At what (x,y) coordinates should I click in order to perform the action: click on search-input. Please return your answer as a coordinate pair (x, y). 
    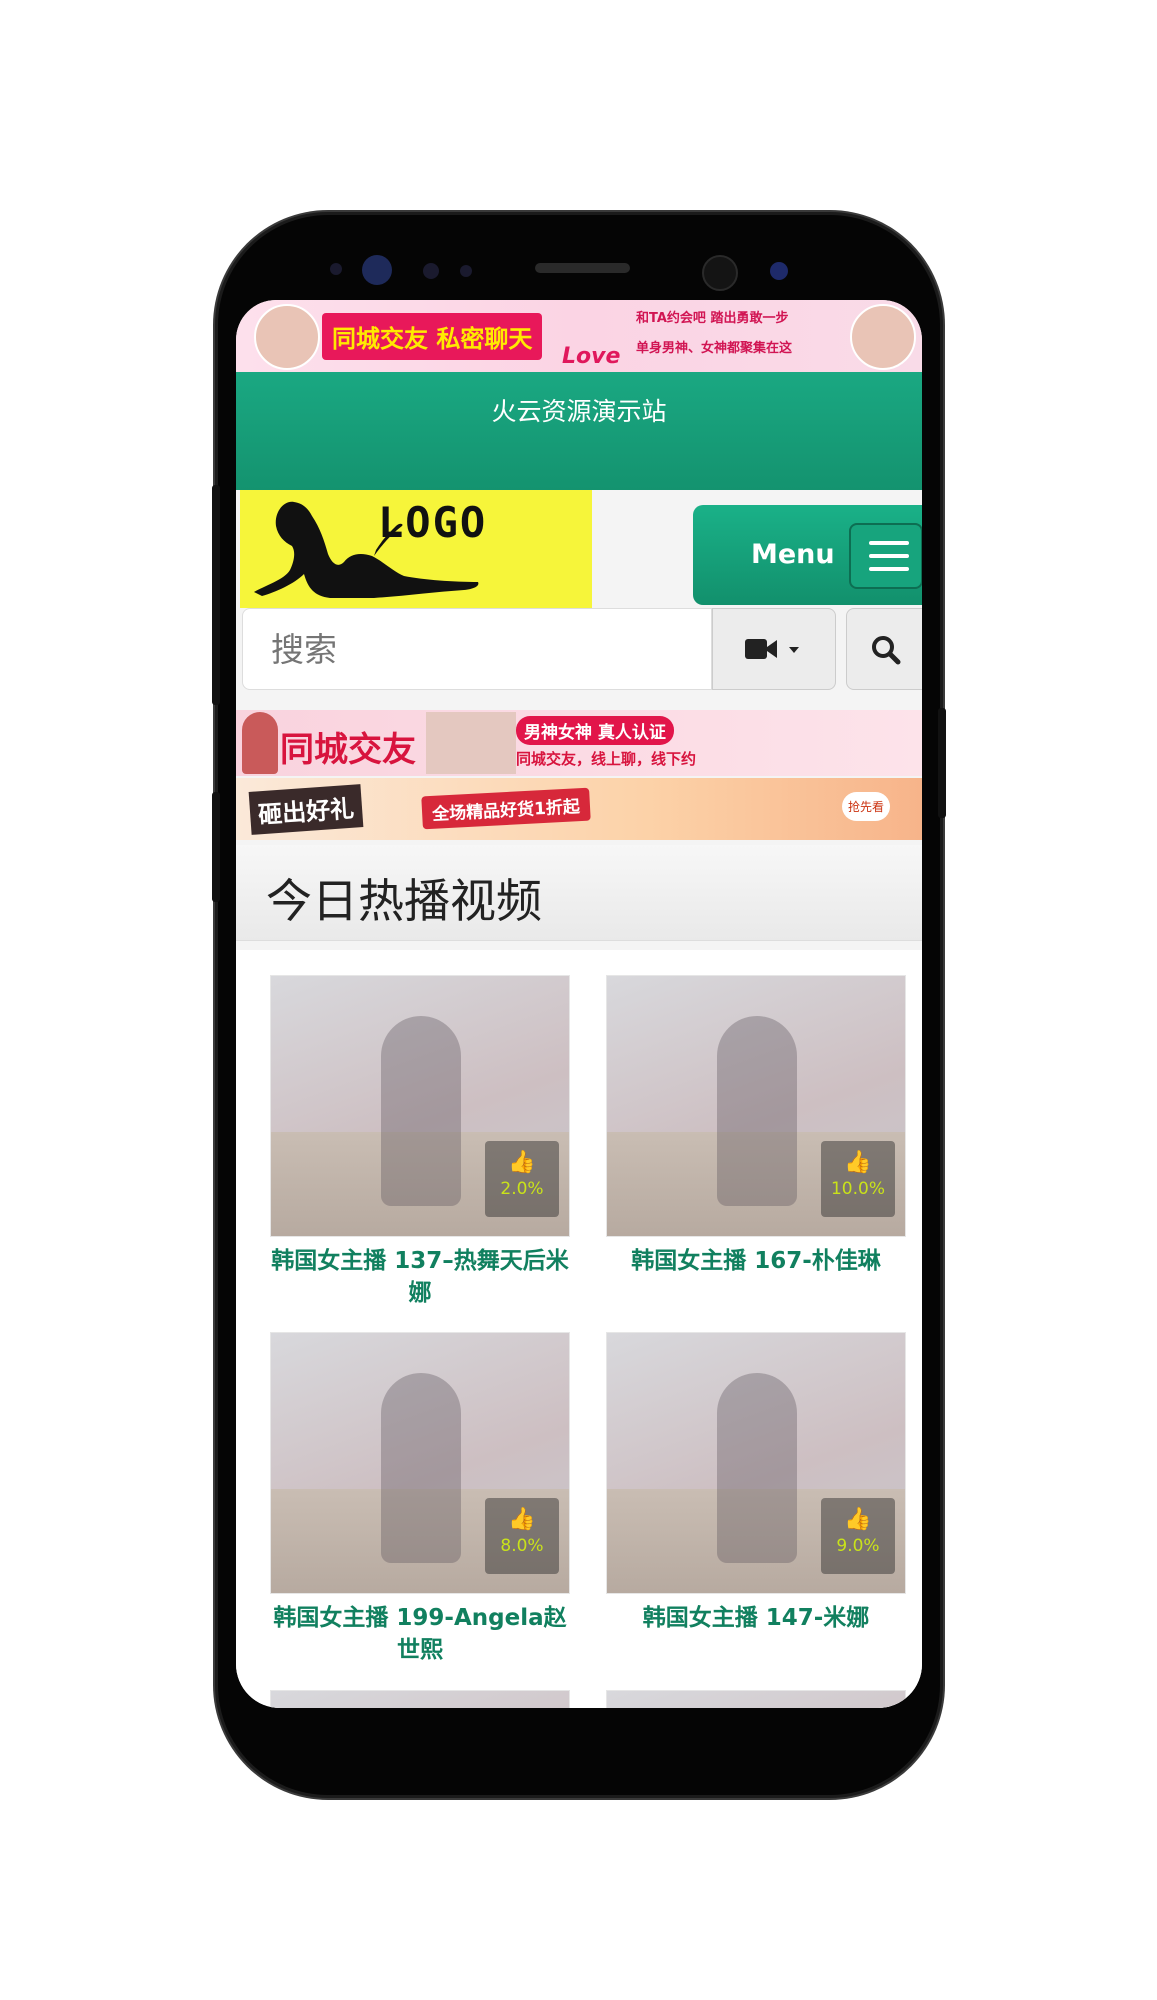
    Looking at the image, I should click on (477, 649).